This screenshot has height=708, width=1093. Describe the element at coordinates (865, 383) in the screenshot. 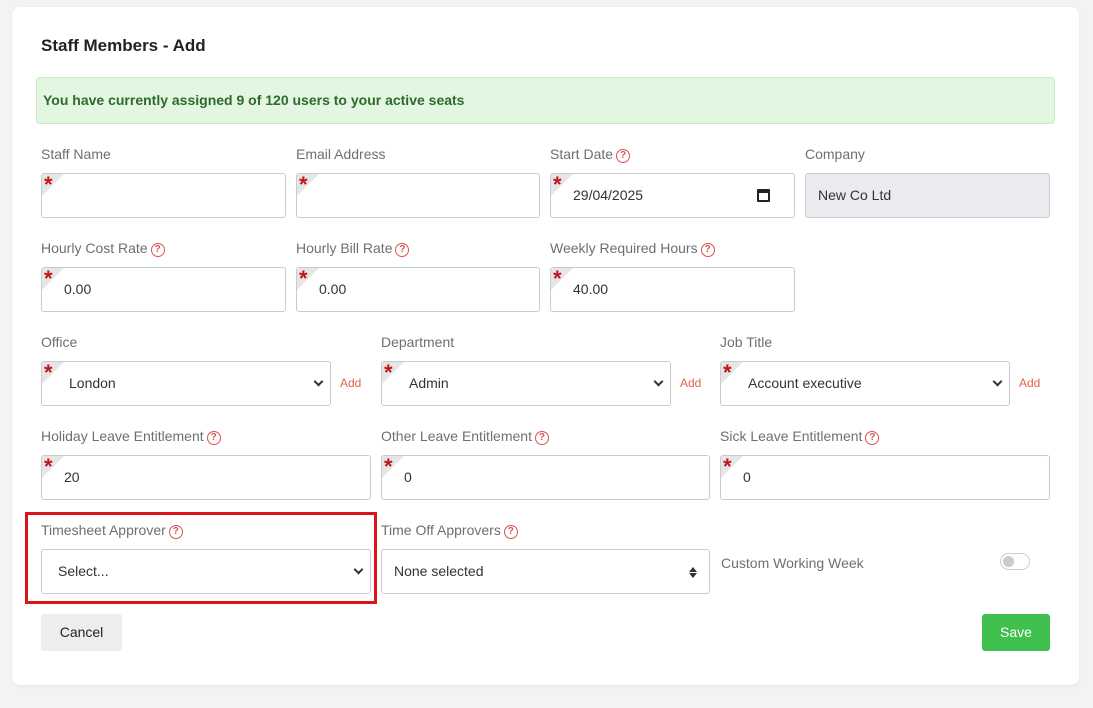

I see `job-title-select: Account executive` at that location.